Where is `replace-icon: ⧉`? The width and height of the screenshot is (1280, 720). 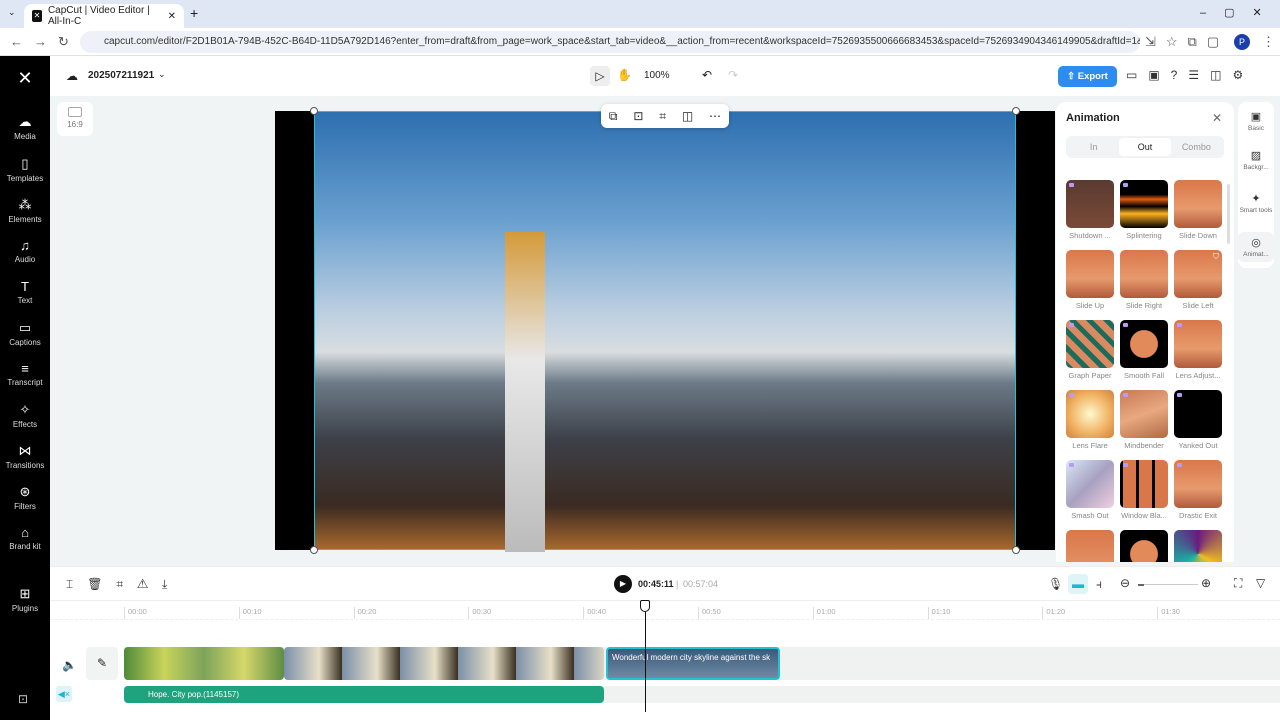
replace-icon: ⧉ is located at coordinates (613, 116).